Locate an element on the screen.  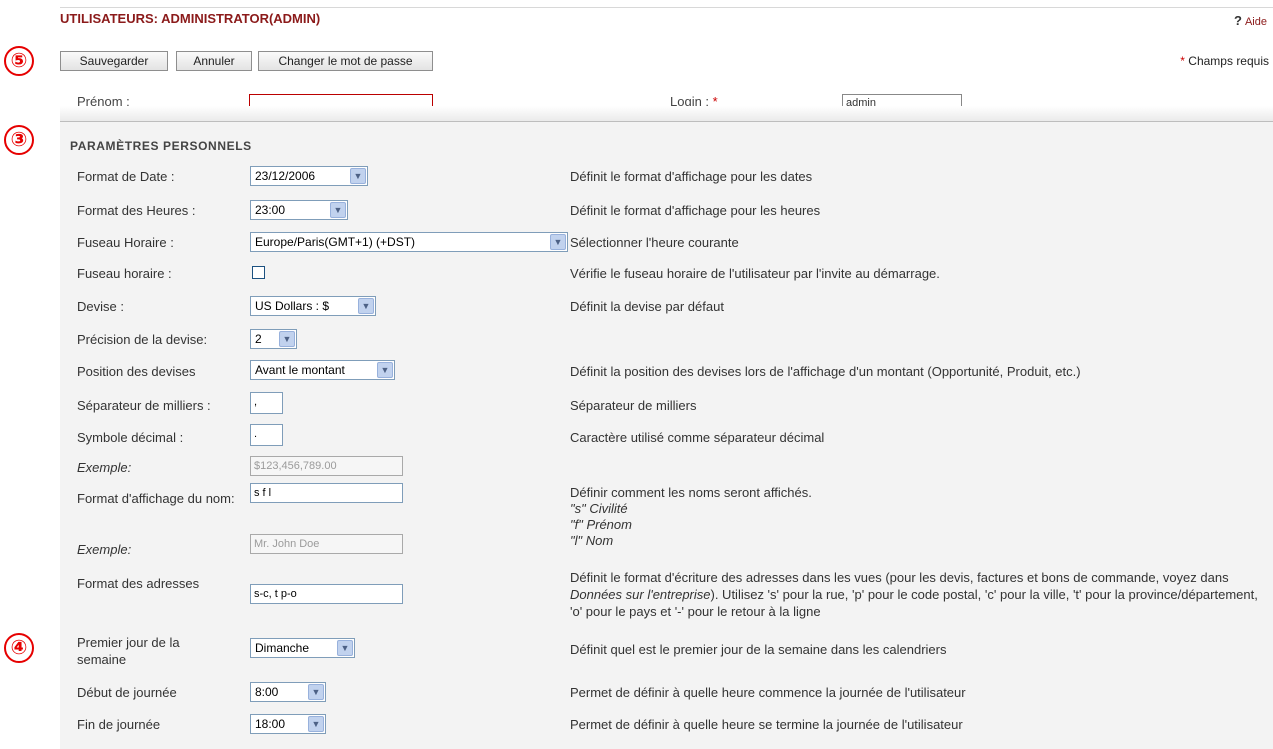
timezone-select: Europe/Paris(GMT+1) (+DST) ▼ is located at coordinates (409, 242).